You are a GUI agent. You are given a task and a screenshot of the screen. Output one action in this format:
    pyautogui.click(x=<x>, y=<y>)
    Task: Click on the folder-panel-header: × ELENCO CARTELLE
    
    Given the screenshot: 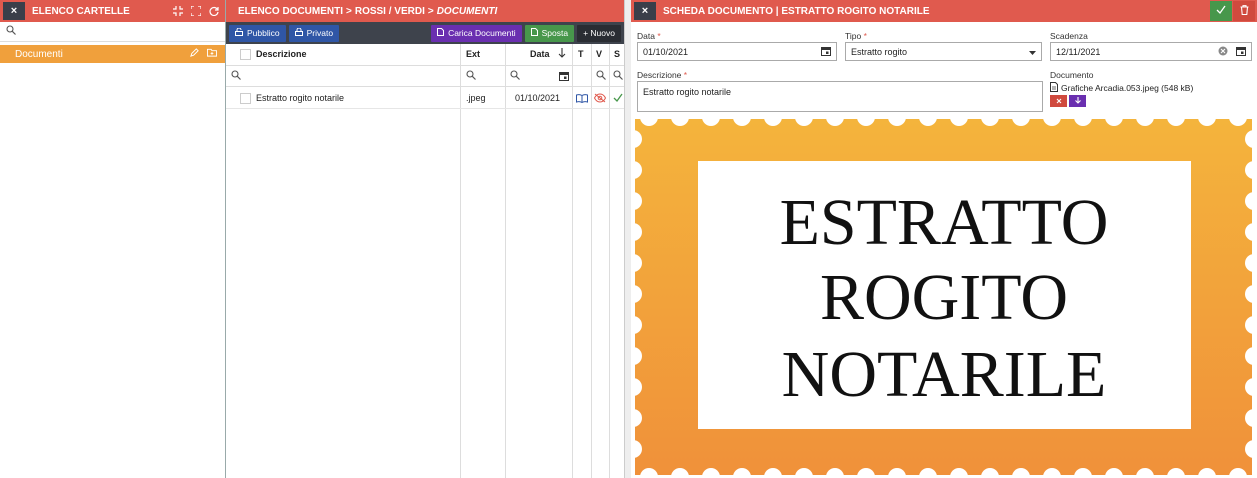 What is the action you would take?
    pyautogui.click(x=112, y=11)
    